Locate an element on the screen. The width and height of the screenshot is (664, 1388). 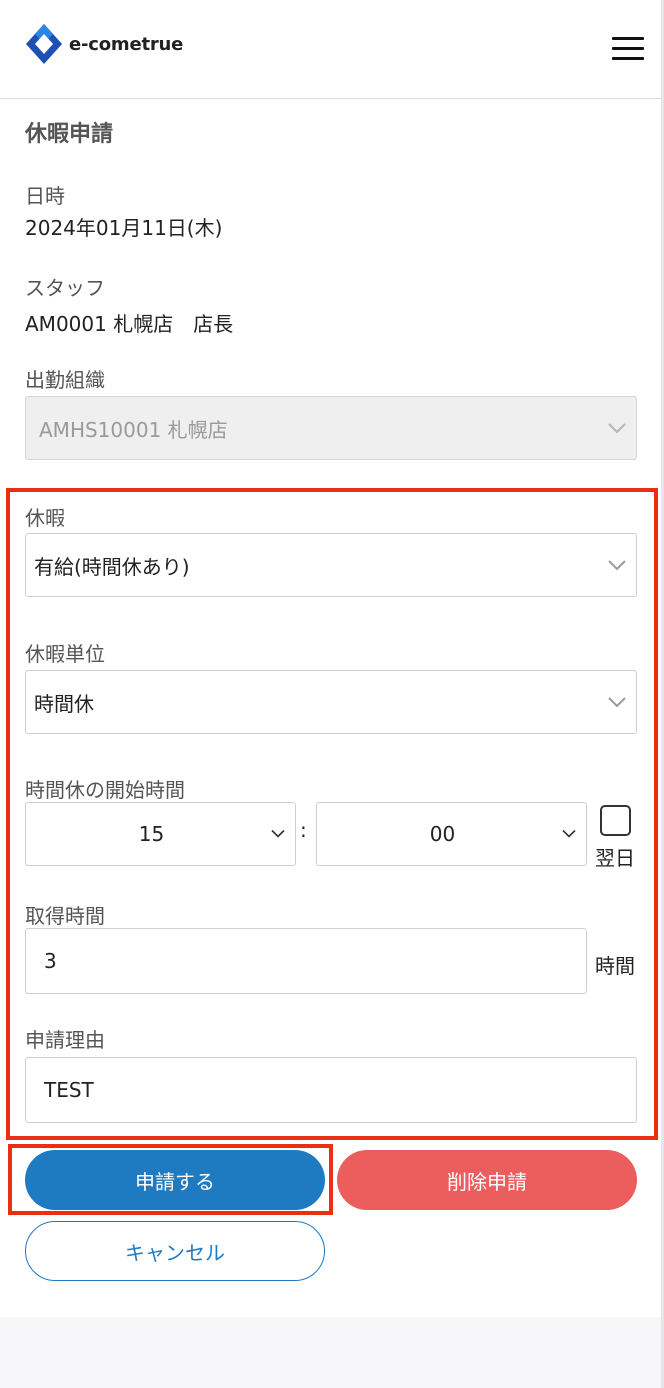
start-hour-select: 15 is located at coordinates (160, 834).